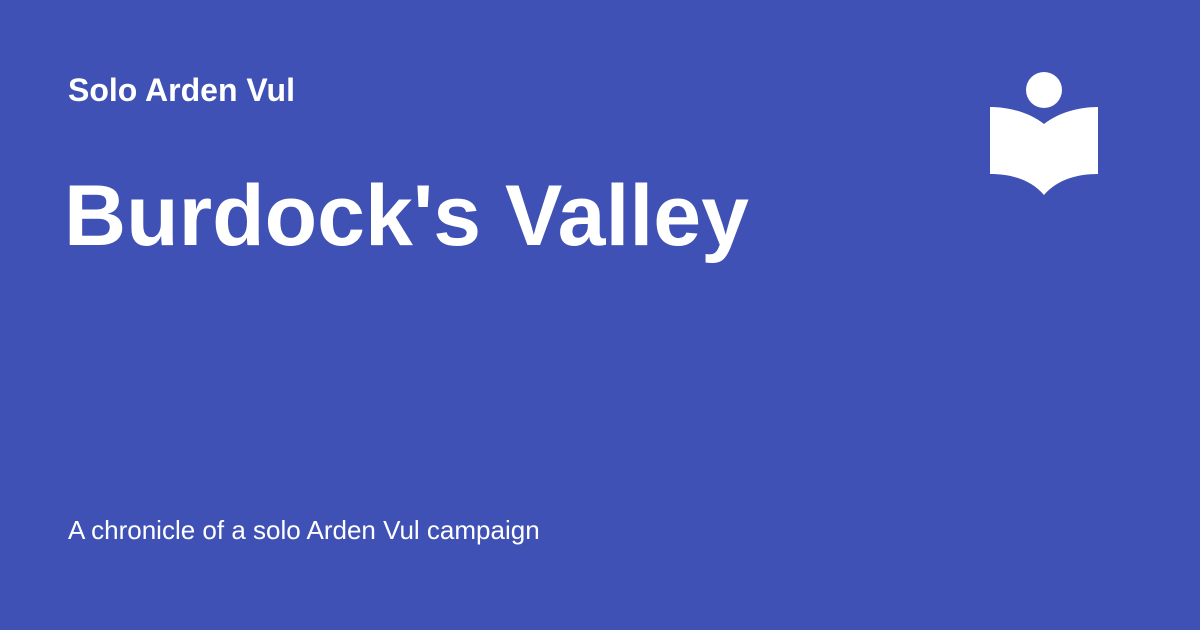  What do you see at coordinates (1044, 134) in the screenshot?
I see `reader-book-icon` at bounding box center [1044, 134].